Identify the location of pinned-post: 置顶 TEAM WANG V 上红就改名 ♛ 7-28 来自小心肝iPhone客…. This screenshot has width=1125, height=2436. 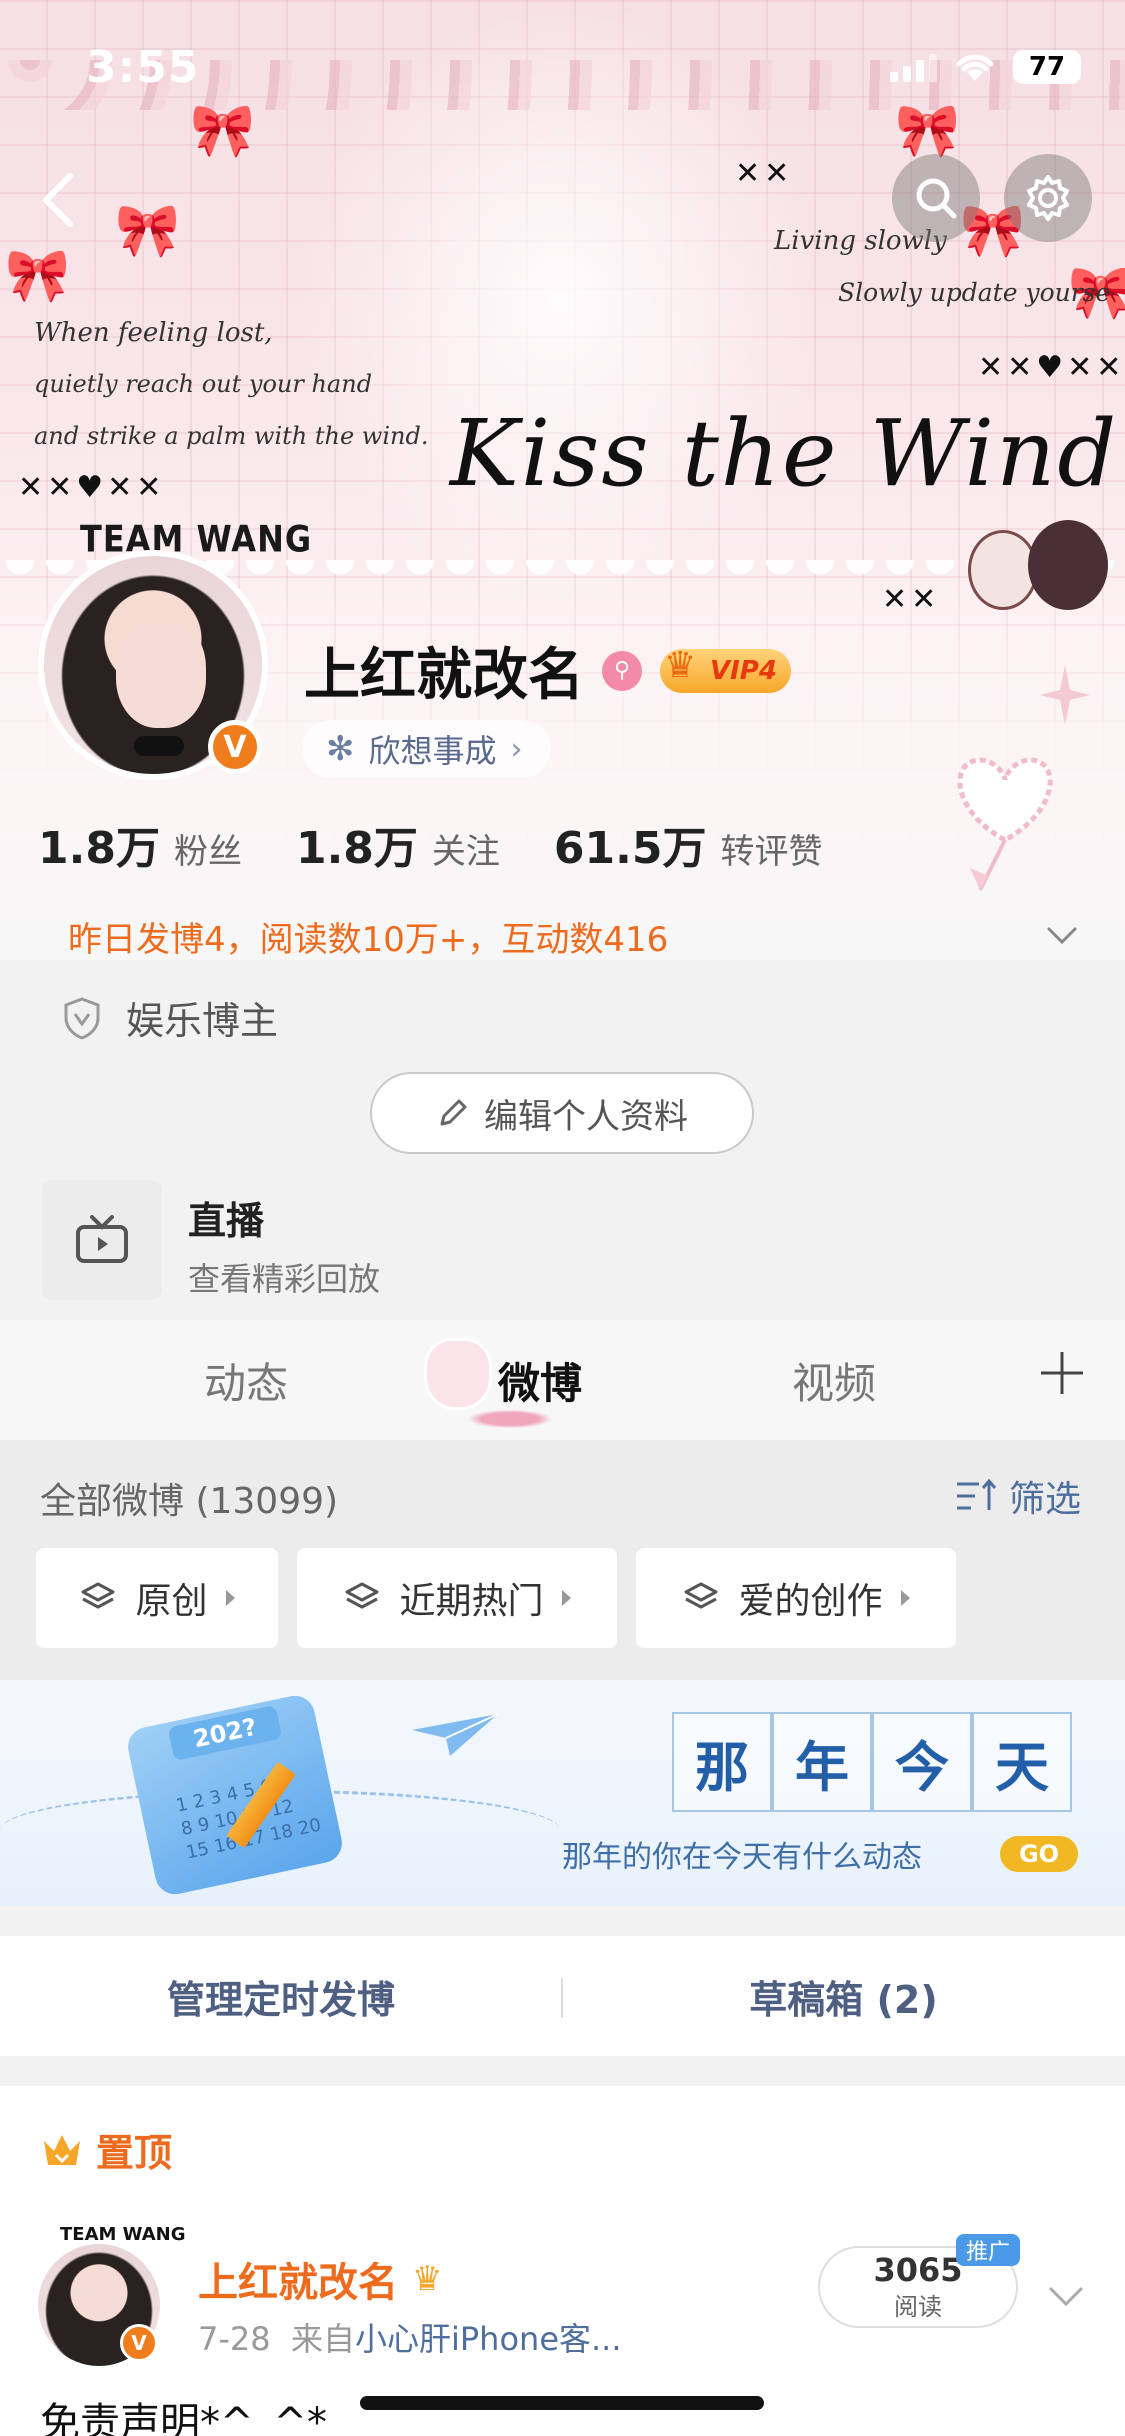
(562, 2261).